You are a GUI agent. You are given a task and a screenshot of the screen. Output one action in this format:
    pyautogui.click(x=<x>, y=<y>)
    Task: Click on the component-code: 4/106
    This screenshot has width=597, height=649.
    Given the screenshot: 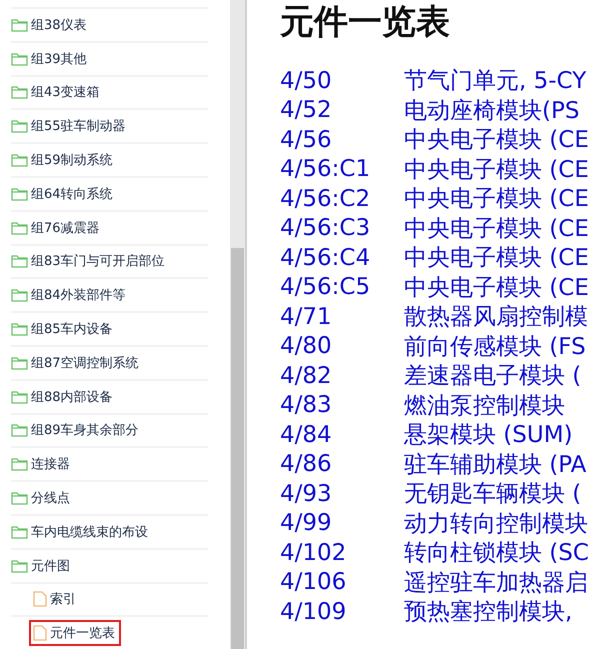 What is the action you would take?
    pyautogui.click(x=342, y=582)
    